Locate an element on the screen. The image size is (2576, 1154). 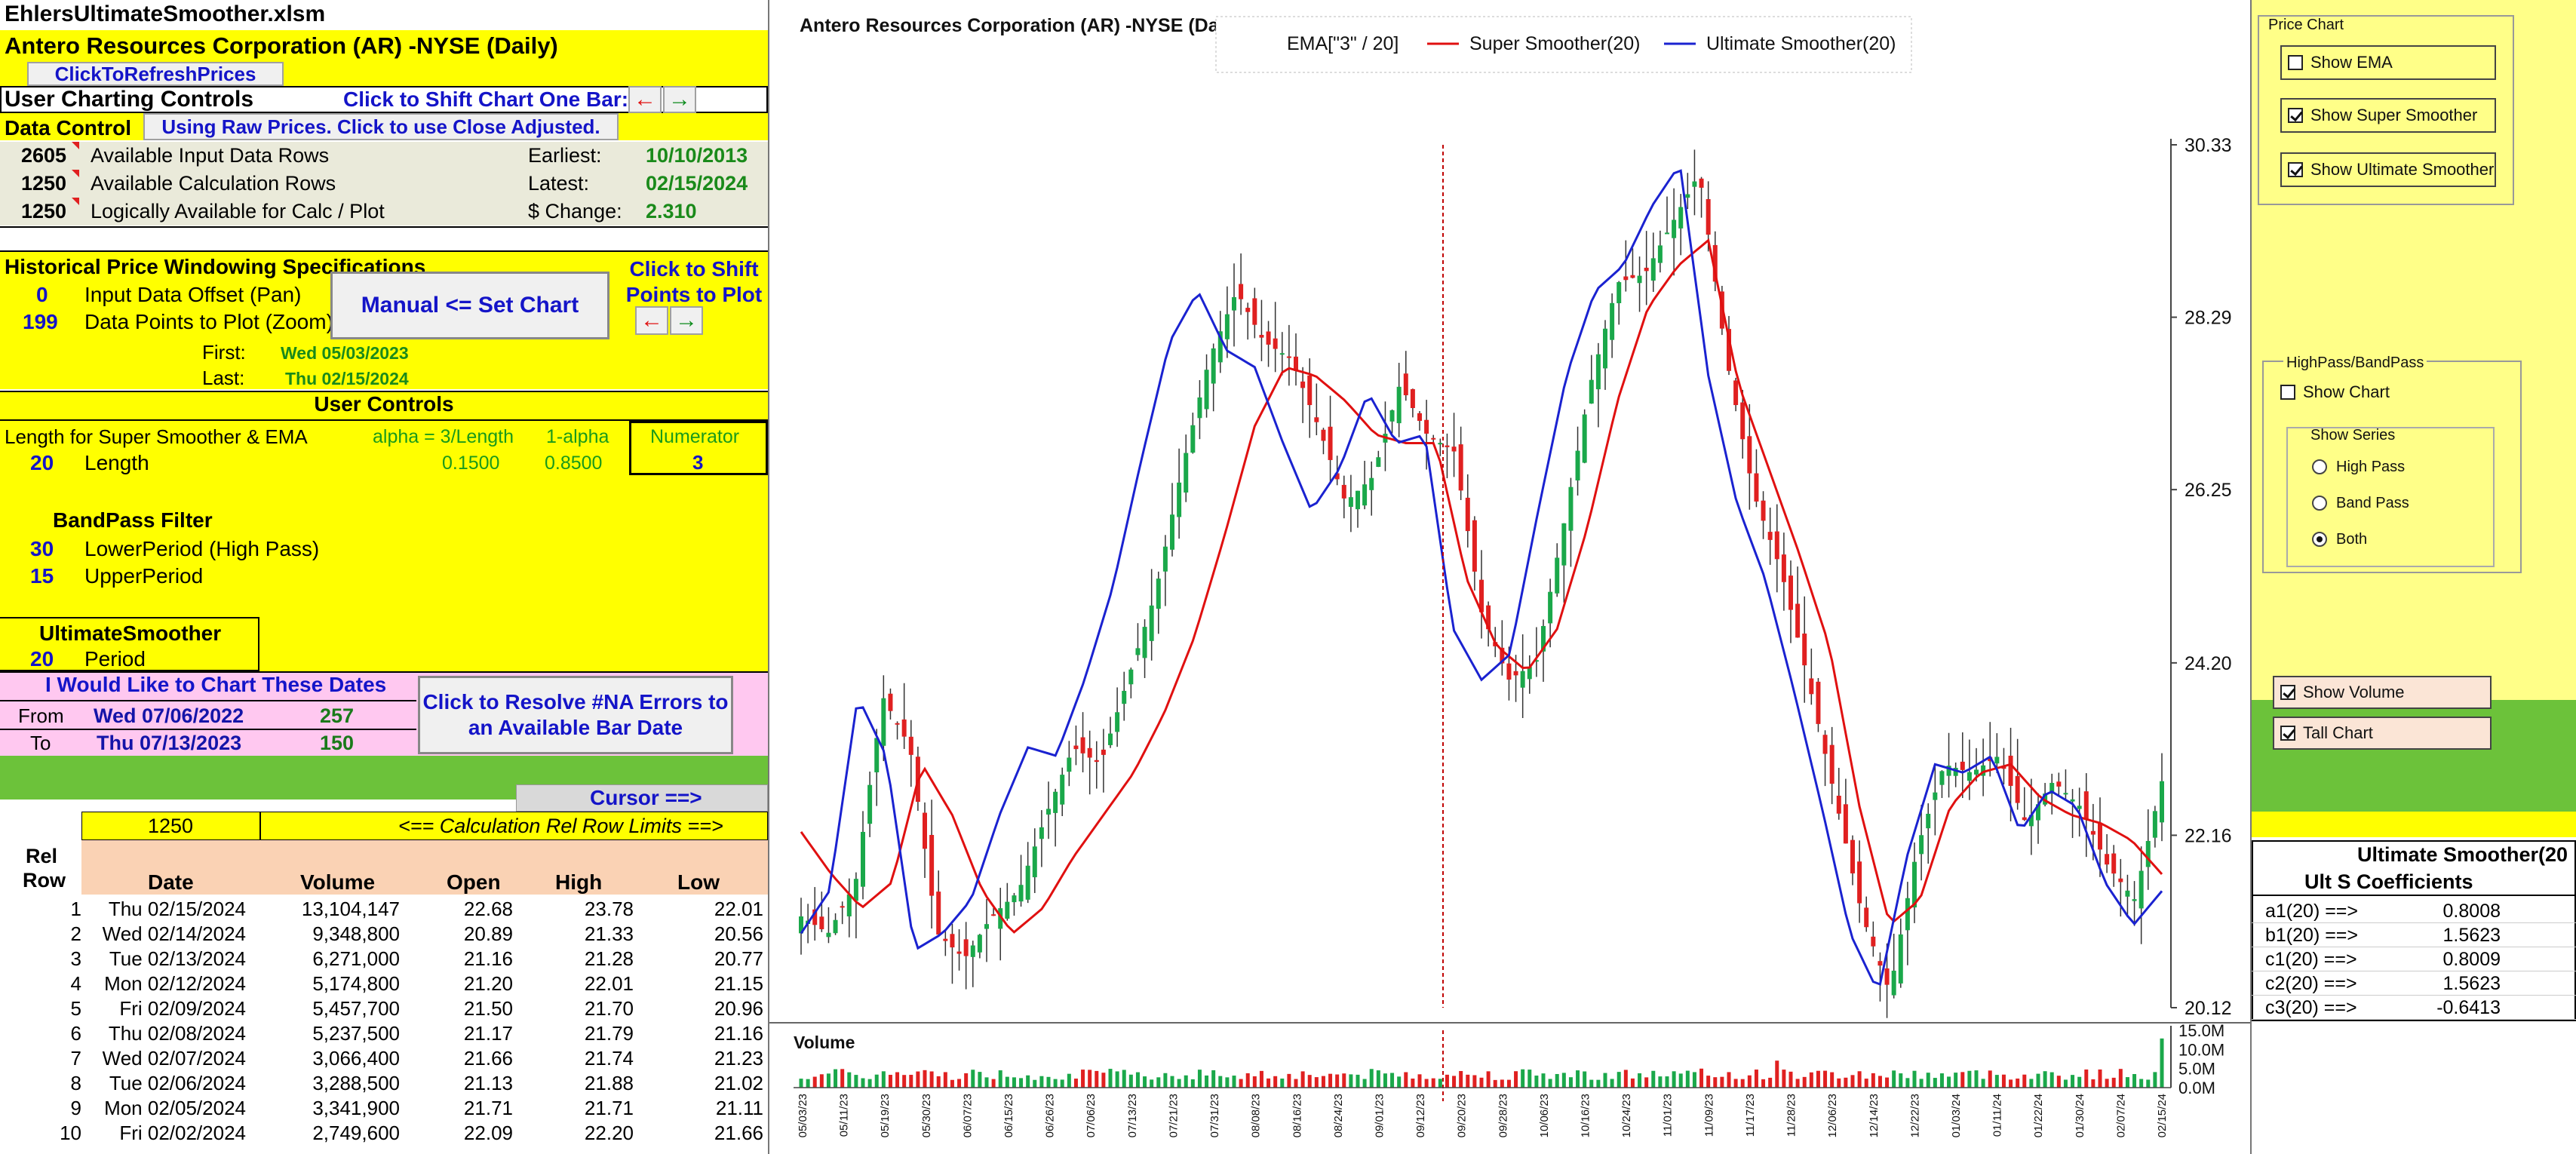
show-chart-checkbox: Show Chart is located at coordinates (2355, 392).